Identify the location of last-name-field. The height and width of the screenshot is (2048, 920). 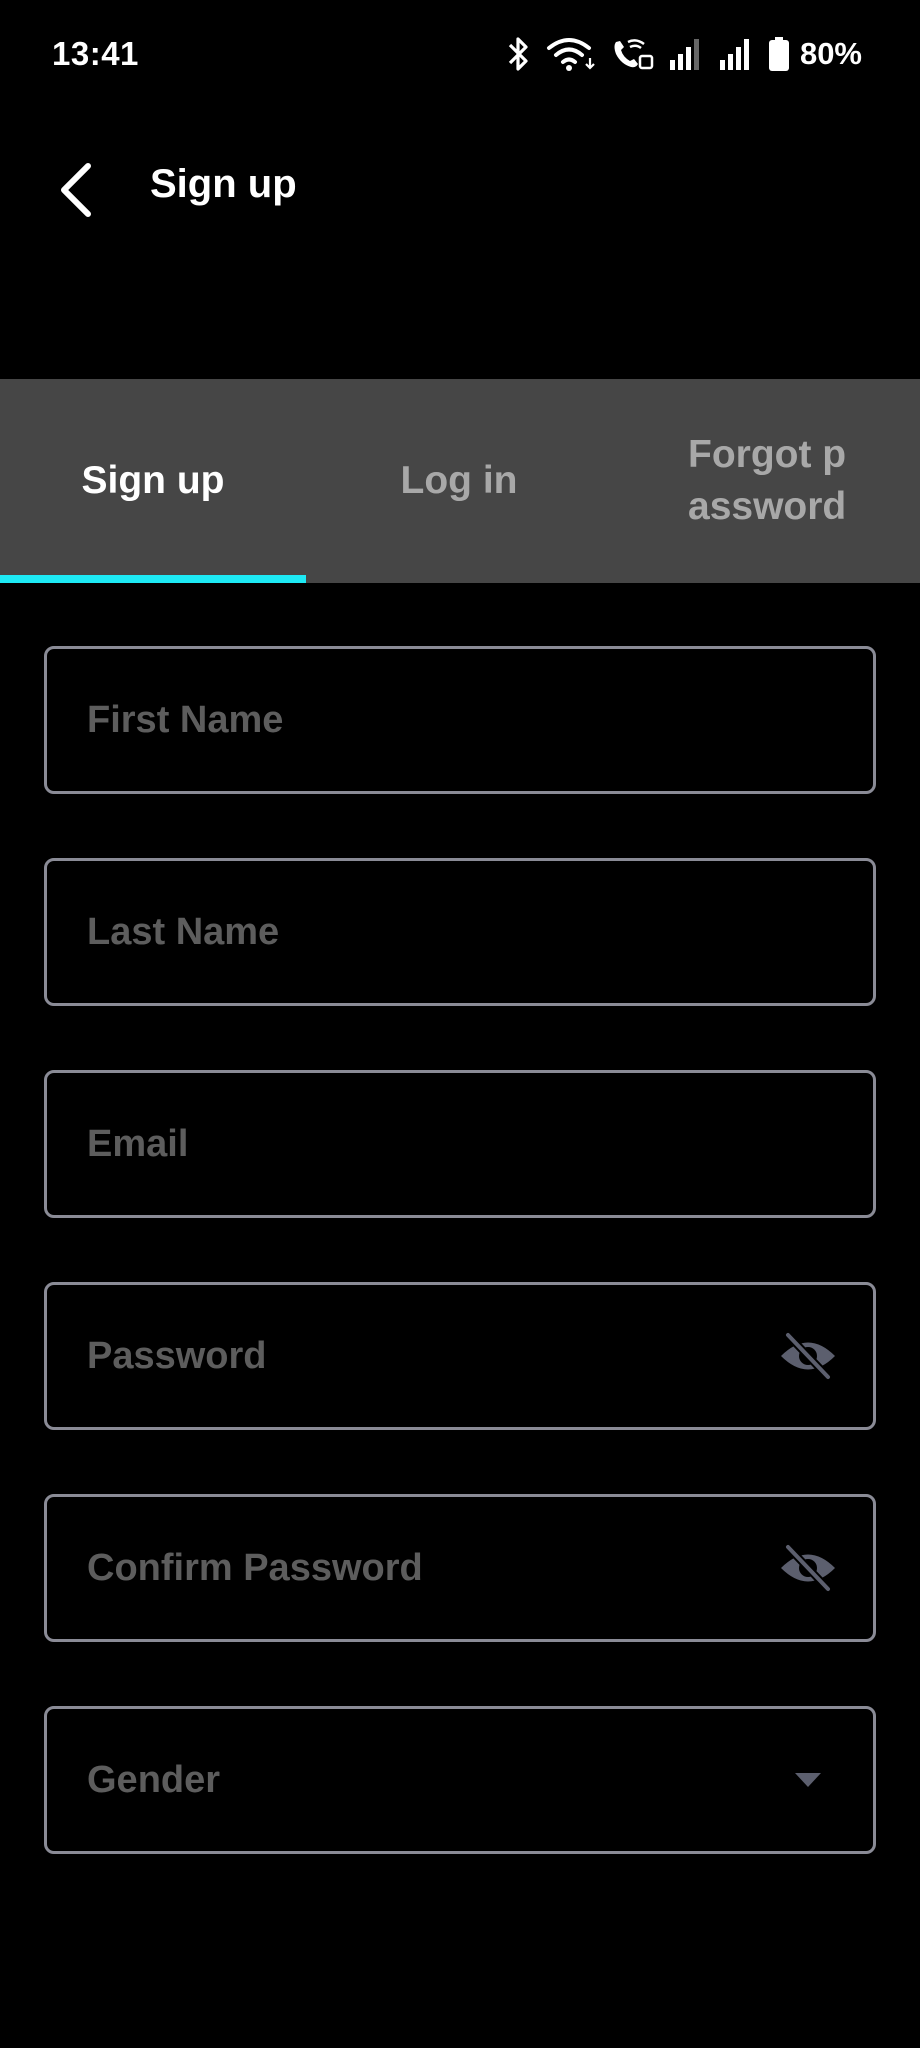
(460, 932).